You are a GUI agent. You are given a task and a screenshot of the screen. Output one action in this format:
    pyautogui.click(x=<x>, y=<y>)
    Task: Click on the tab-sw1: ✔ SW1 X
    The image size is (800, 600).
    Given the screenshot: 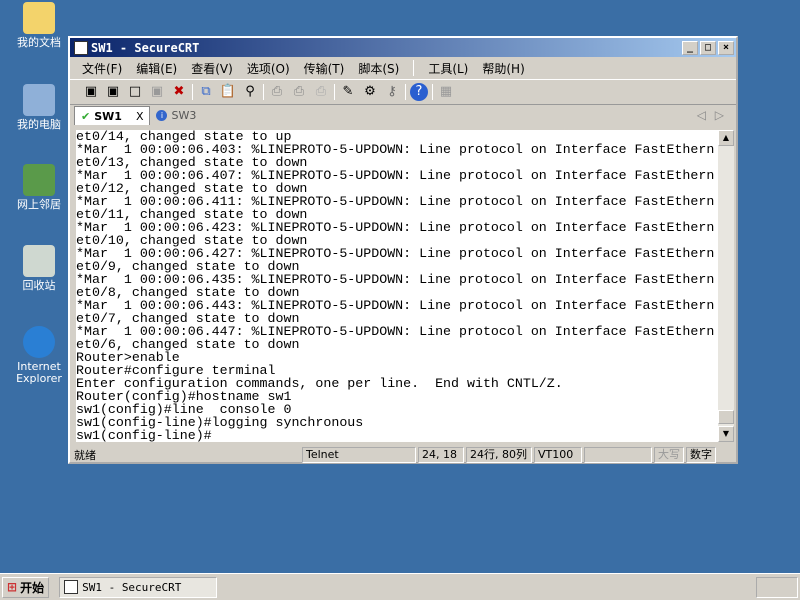 What is the action you would take?
    pyautogui.click(x=112, y=115)
    